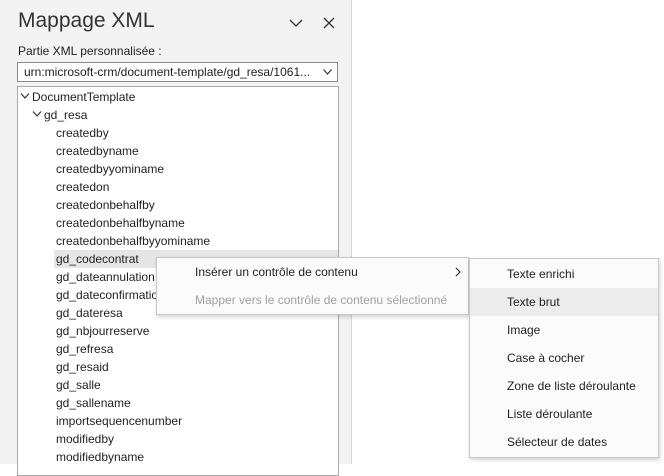  I want to click on tree-node-field: gd_resaid, so click(196, 367).